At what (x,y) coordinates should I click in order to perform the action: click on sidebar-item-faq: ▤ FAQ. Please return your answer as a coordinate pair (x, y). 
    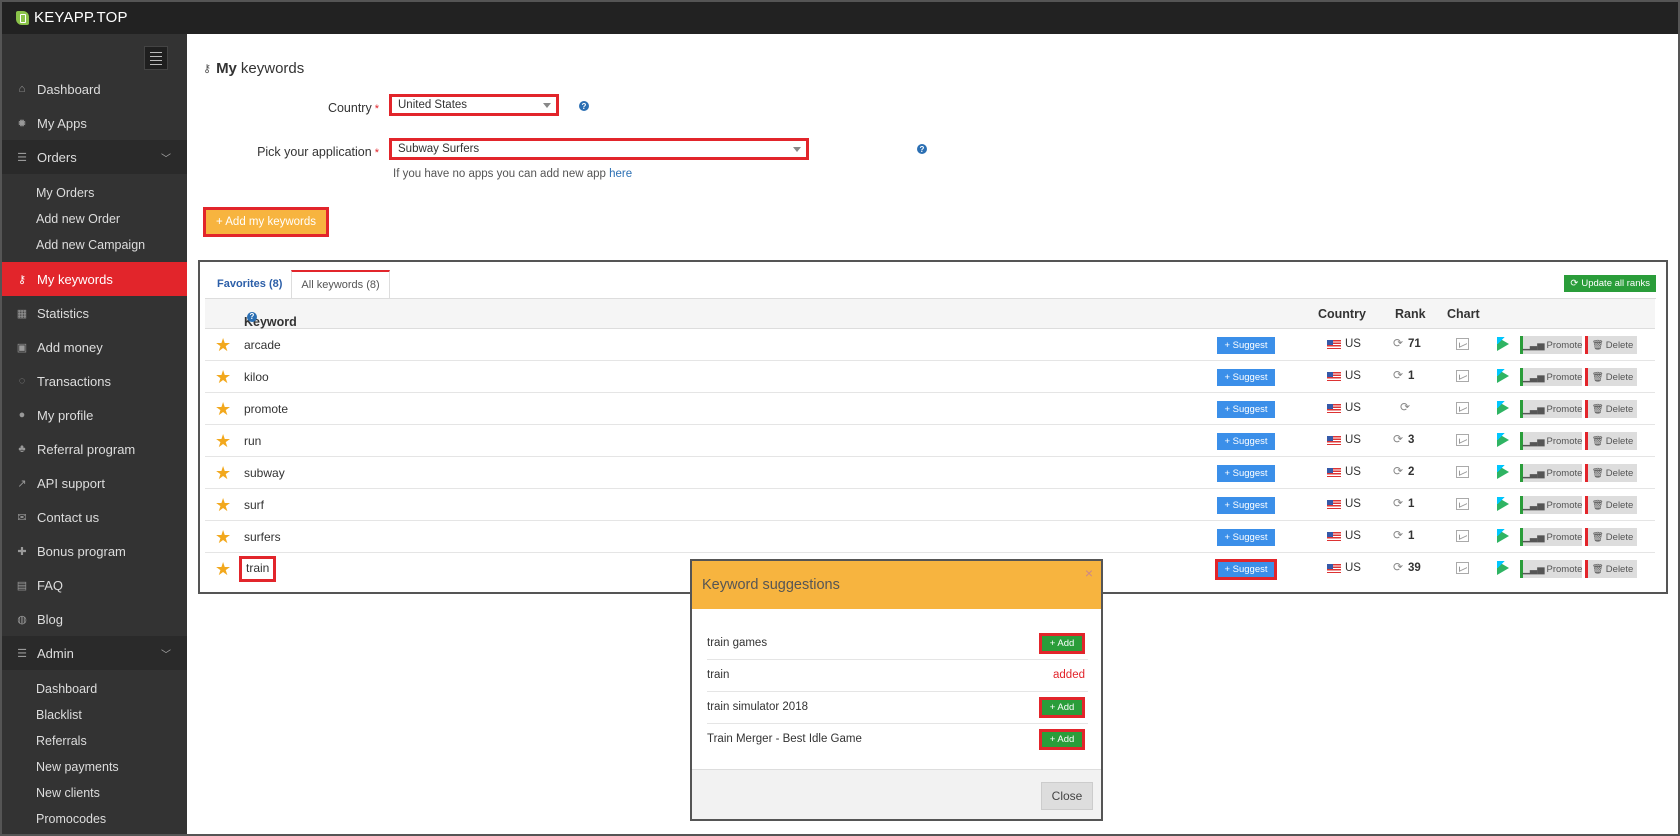
    Looking at the image, I should click on (93, 585).